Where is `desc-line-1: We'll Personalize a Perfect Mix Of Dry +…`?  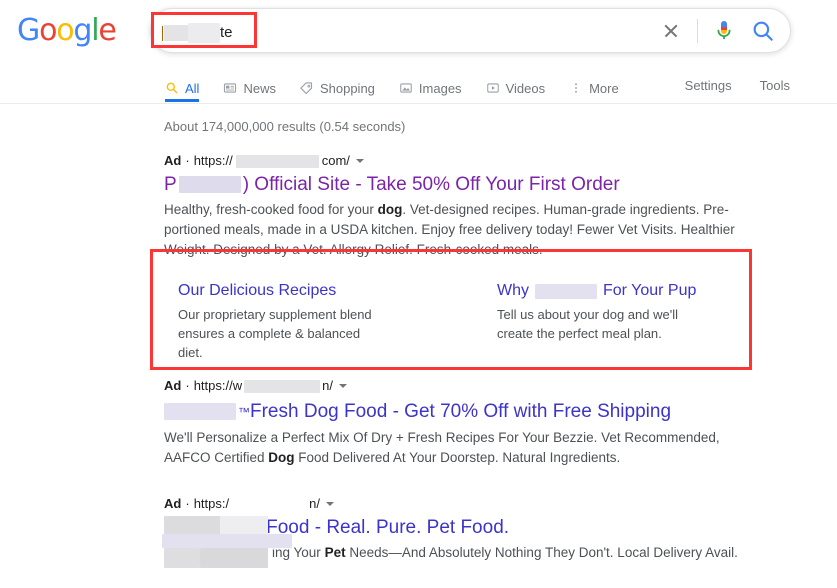 desc-line-1: We'll Personalize a Perfect Mix Of Dry +… is located at coordinates (442, 437).